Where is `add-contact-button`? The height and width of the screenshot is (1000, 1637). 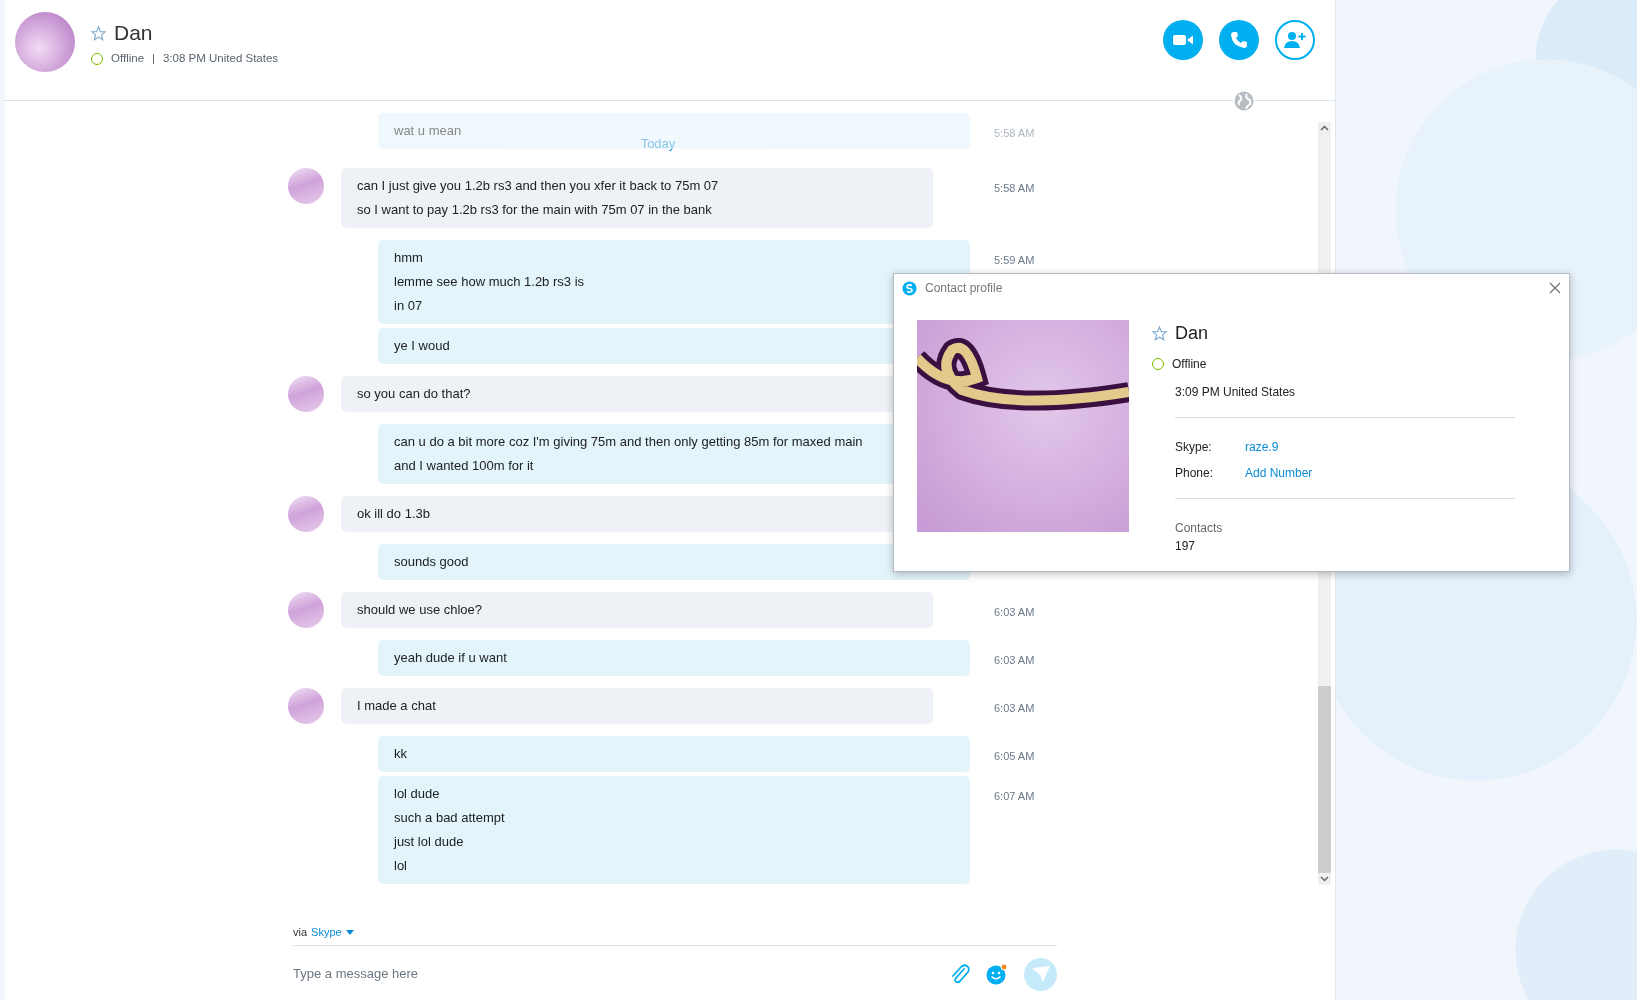 add-contact-button is located at coordinates (1295, 40).